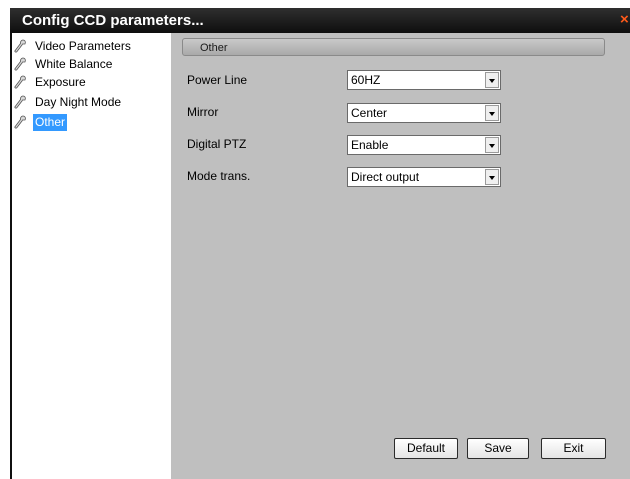  Describe the element at coordinates (426, 448) in the screenshot. I see `default-button: Default` at that location.